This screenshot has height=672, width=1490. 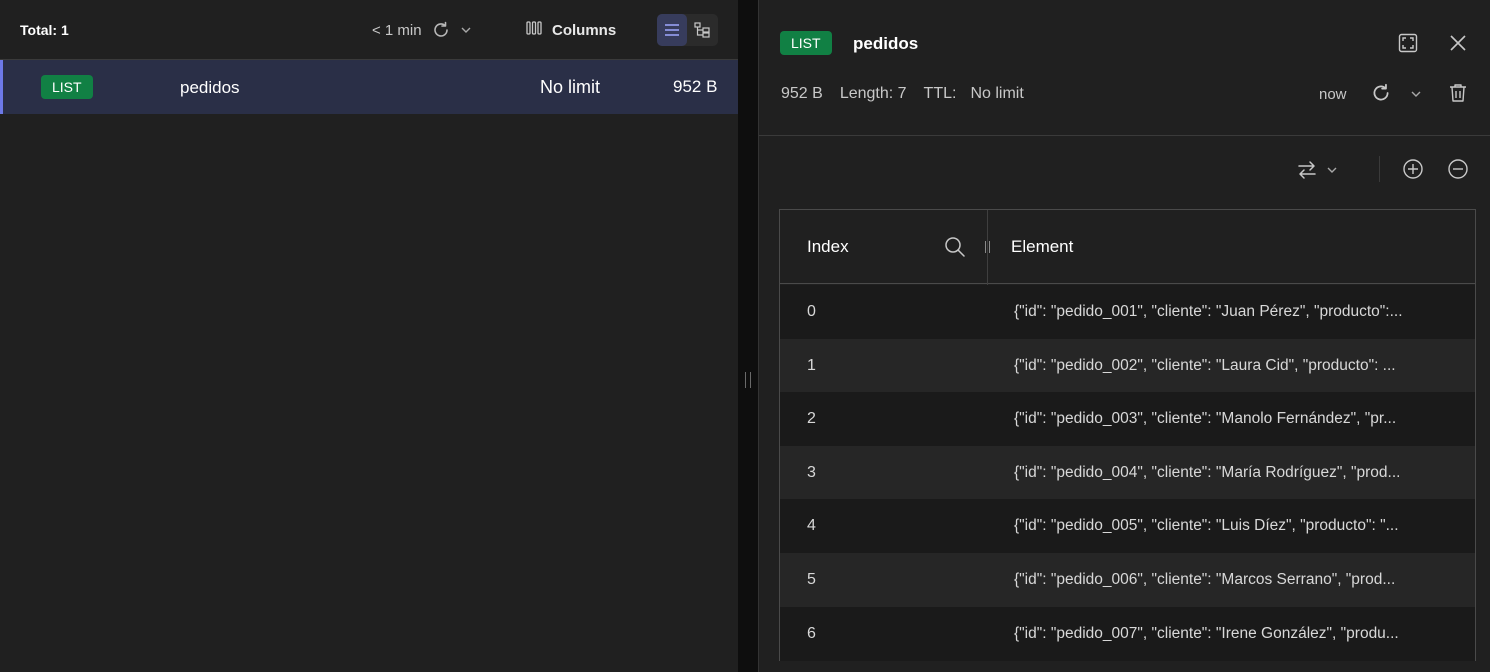 What do you see at coordinates (955, 247) in the screenshot?
I see `search-icon` at bounding box center [955, 247].